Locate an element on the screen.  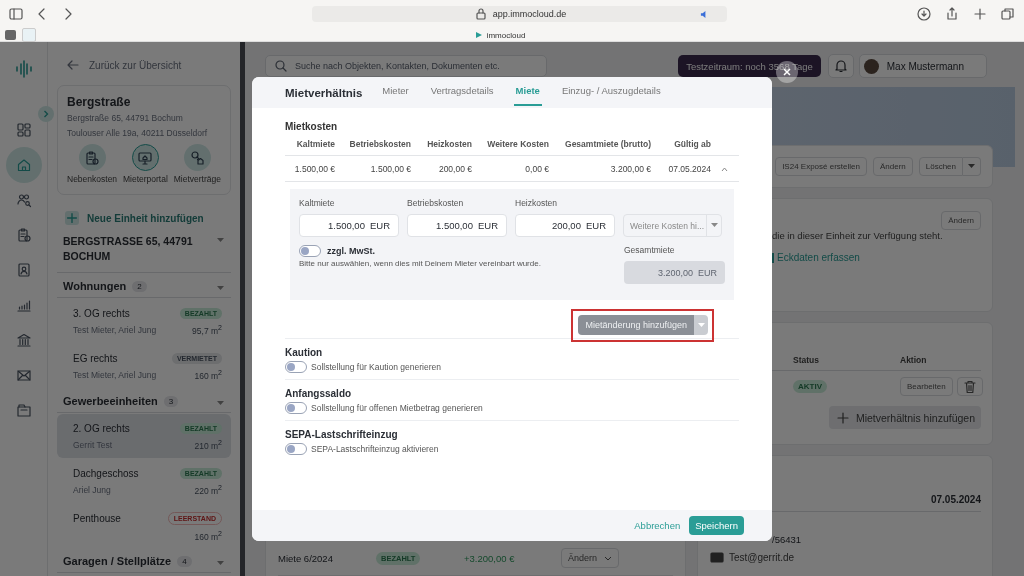
bank-icon is located at coordinates (23, 340).